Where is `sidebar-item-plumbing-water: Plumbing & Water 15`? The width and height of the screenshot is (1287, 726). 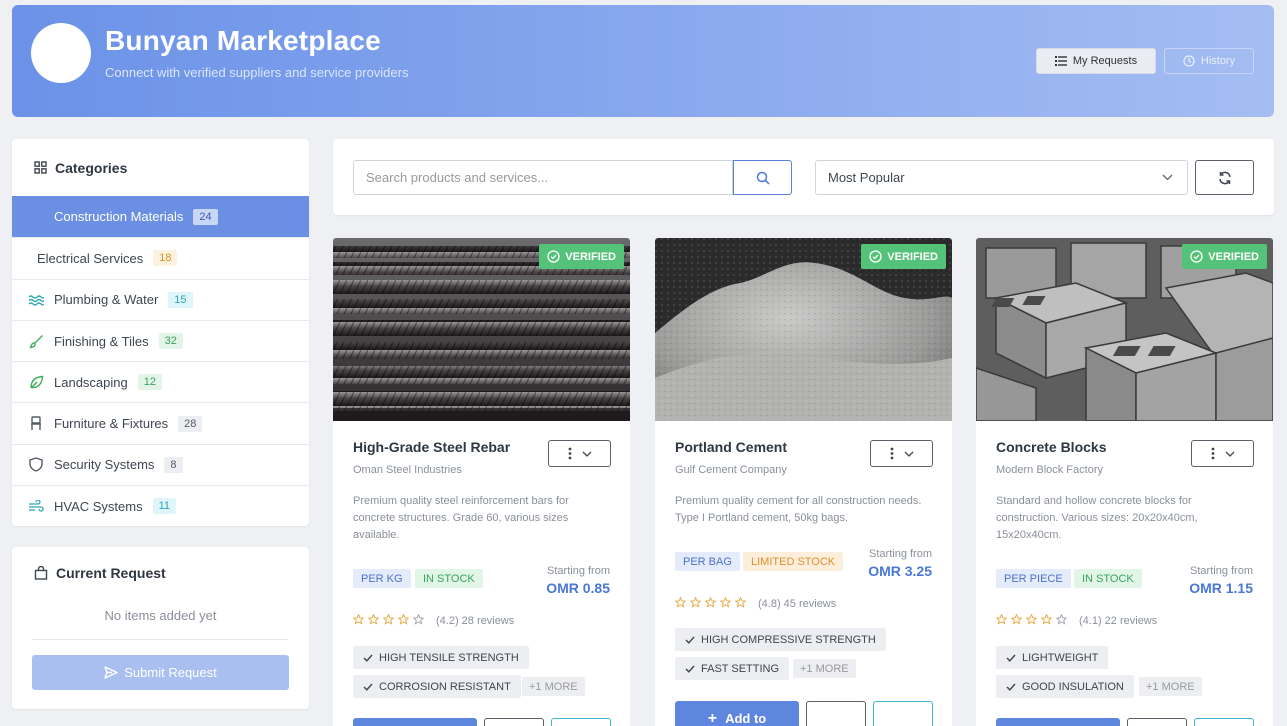
sidebar-item-plumbing-water: Plumbing & Water 15 is located at coordinates (160, 299).